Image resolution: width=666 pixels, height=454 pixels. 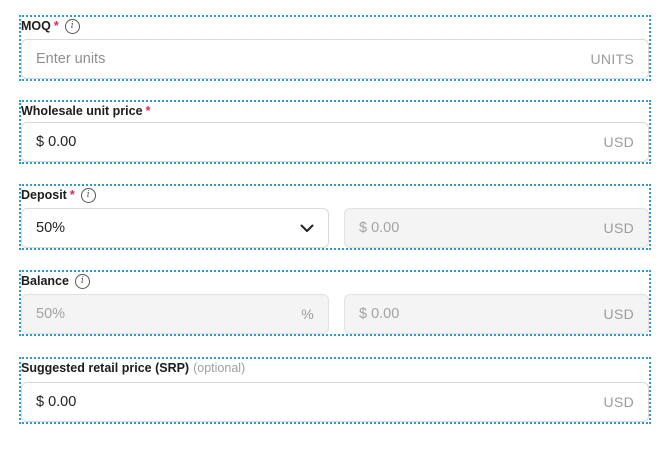 I want to click on moq-unit-suffix: UNITS, so click(x=612, y=59).